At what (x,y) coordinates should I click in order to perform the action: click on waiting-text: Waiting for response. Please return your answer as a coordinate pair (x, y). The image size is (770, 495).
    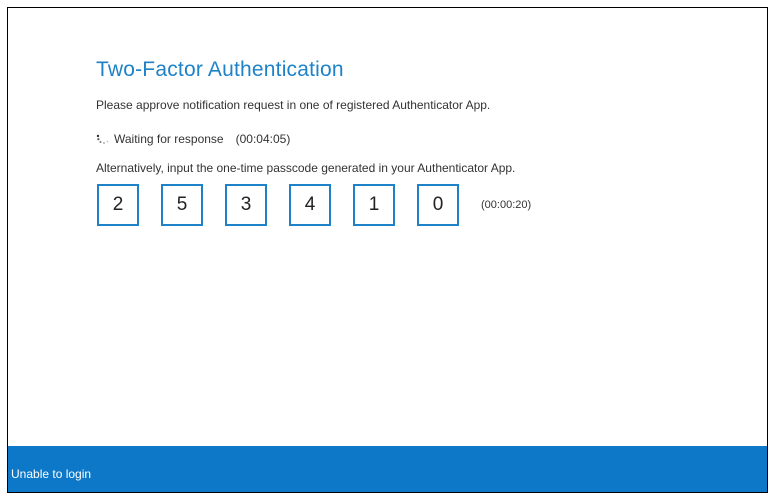
    Looking at the image, I should click on (169, 139).